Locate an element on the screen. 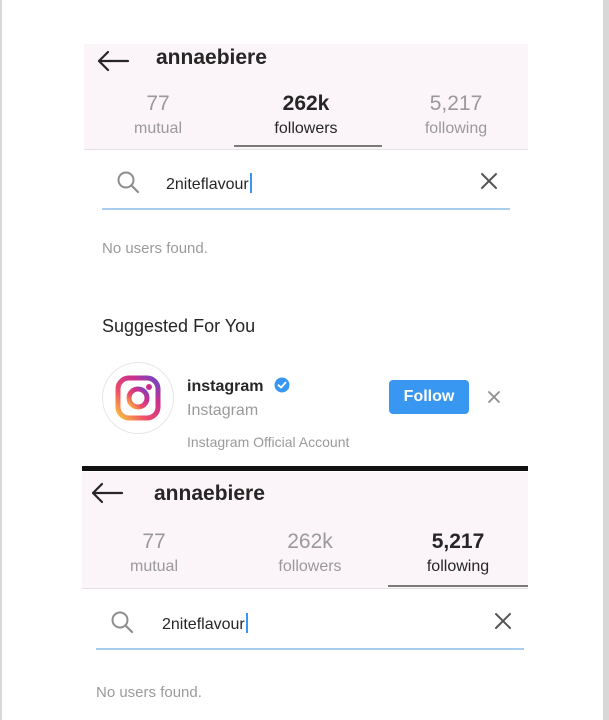  verified-badge-icon is located at coordinates (282, 385).